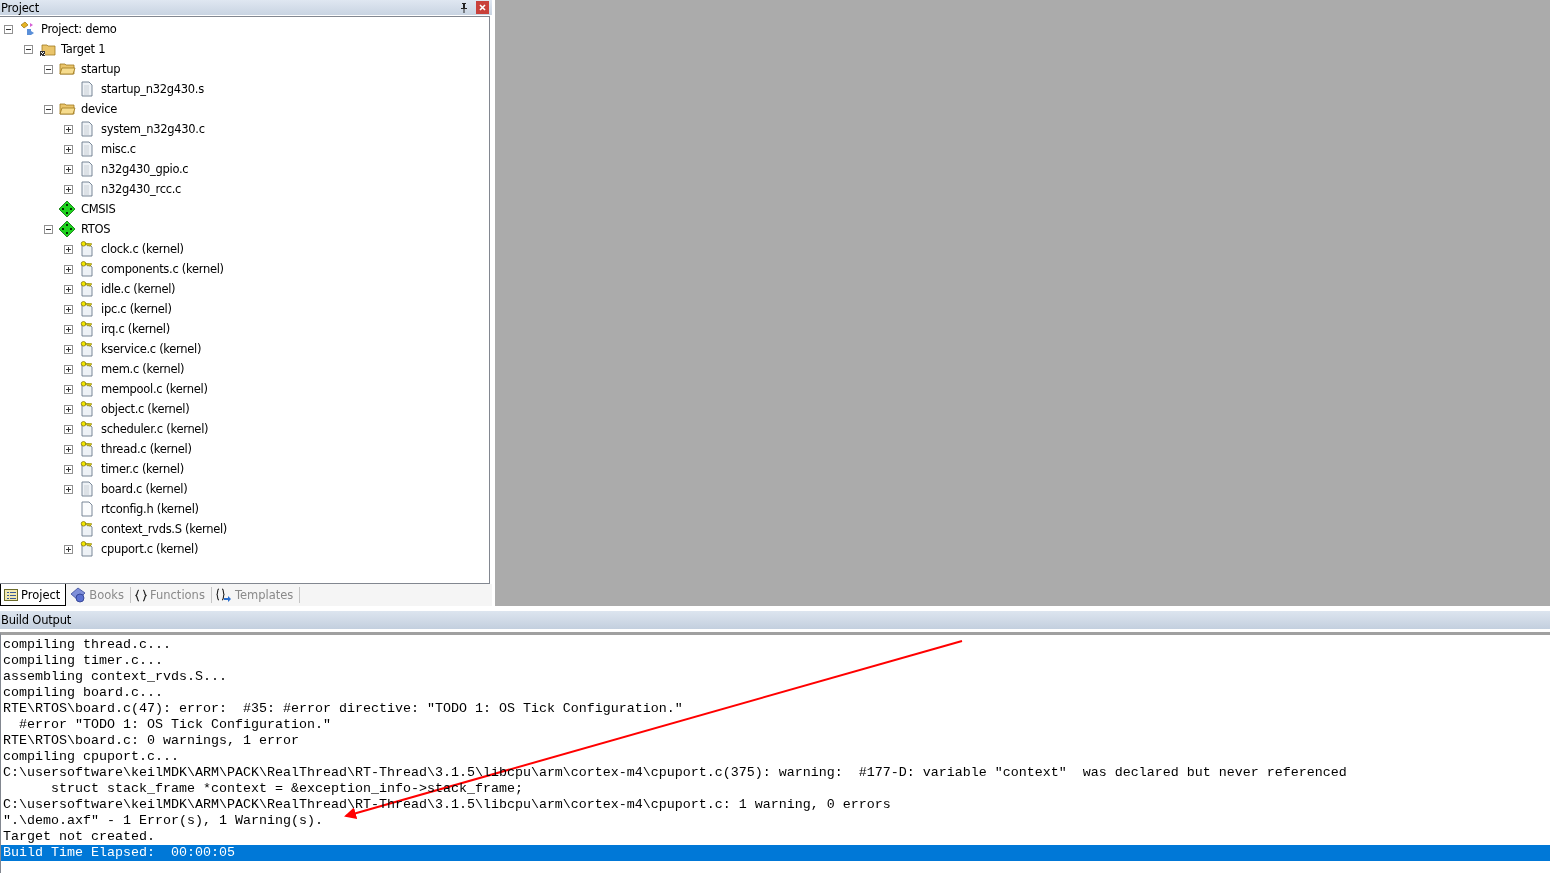  Describe the element at coordinates (175, 725) in the screenshot. I see `output-line: #error "TODO 1: OS Tick Configuration."` at that location.